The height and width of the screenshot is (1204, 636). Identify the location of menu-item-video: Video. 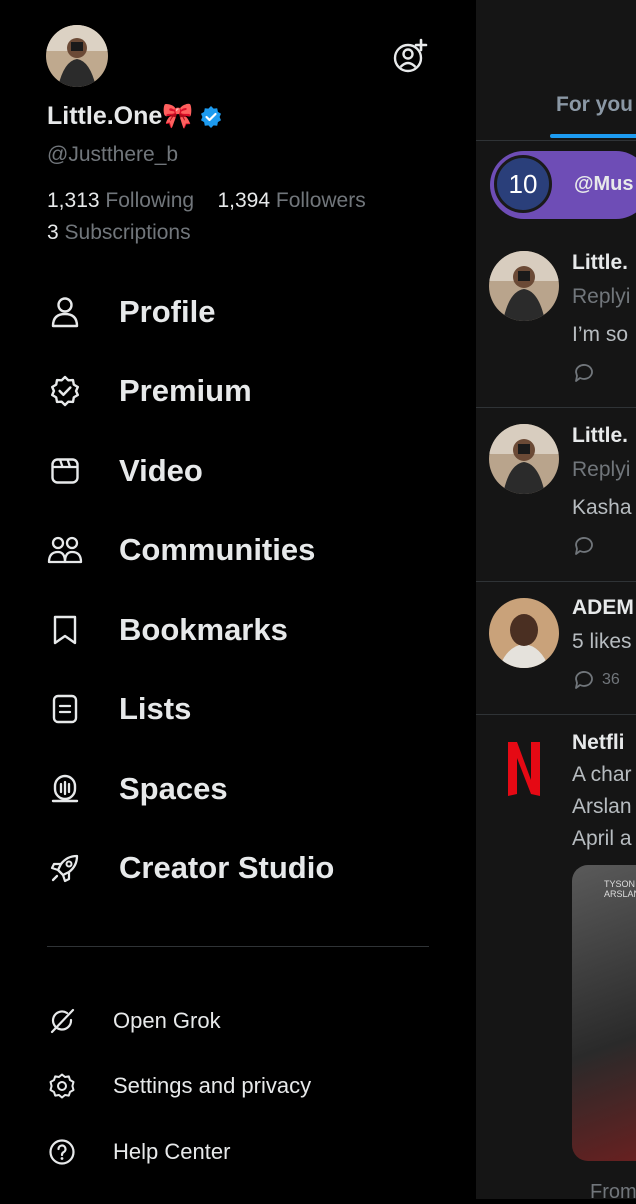
(125, 471).